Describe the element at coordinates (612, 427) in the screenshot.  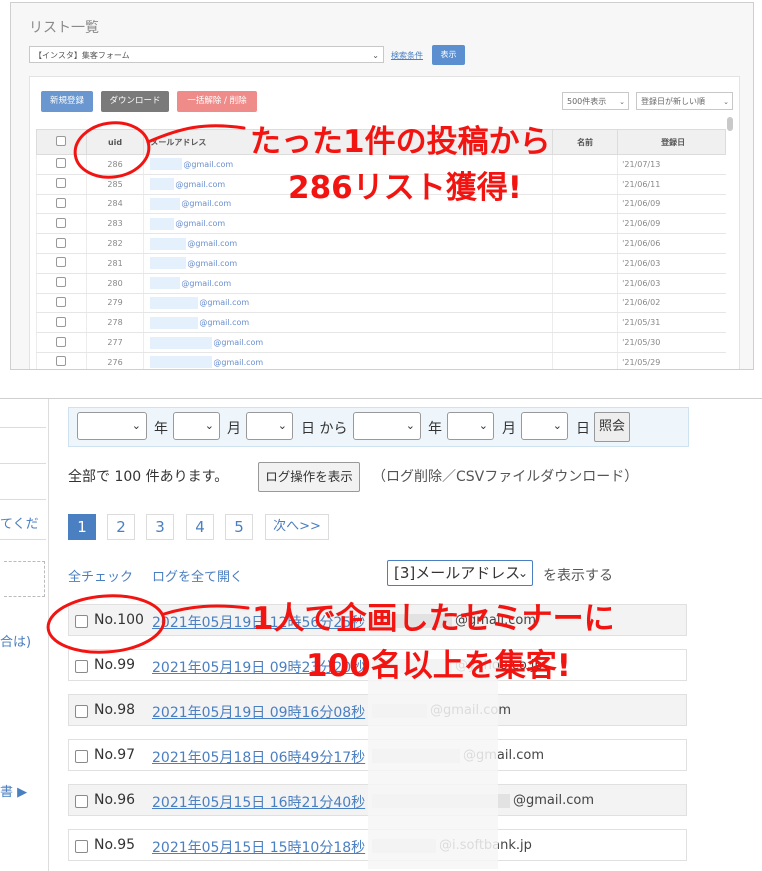
I see `query-button: 照会` at that location.